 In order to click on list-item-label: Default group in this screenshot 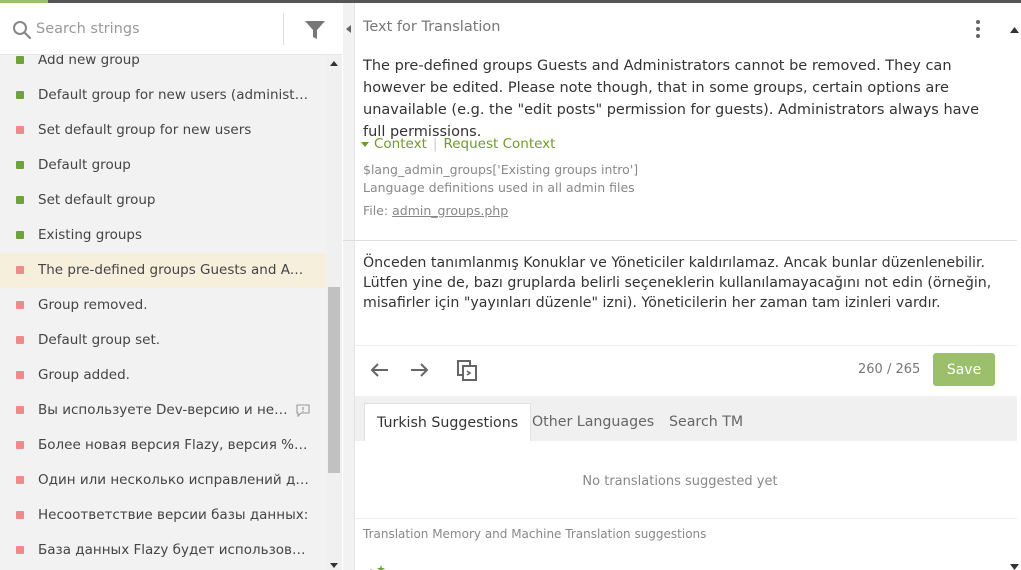, I will do `click(84, 165)`.